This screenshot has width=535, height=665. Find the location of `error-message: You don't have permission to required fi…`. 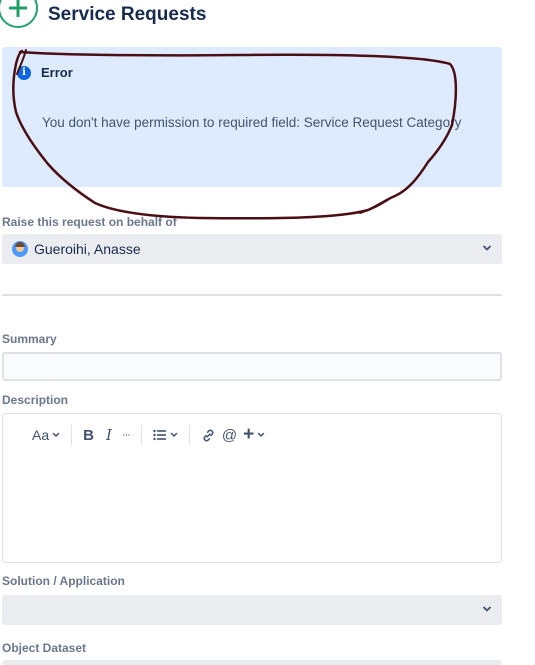

error-message: You don't have permission to required fi… is located at coordinates (252, 122).